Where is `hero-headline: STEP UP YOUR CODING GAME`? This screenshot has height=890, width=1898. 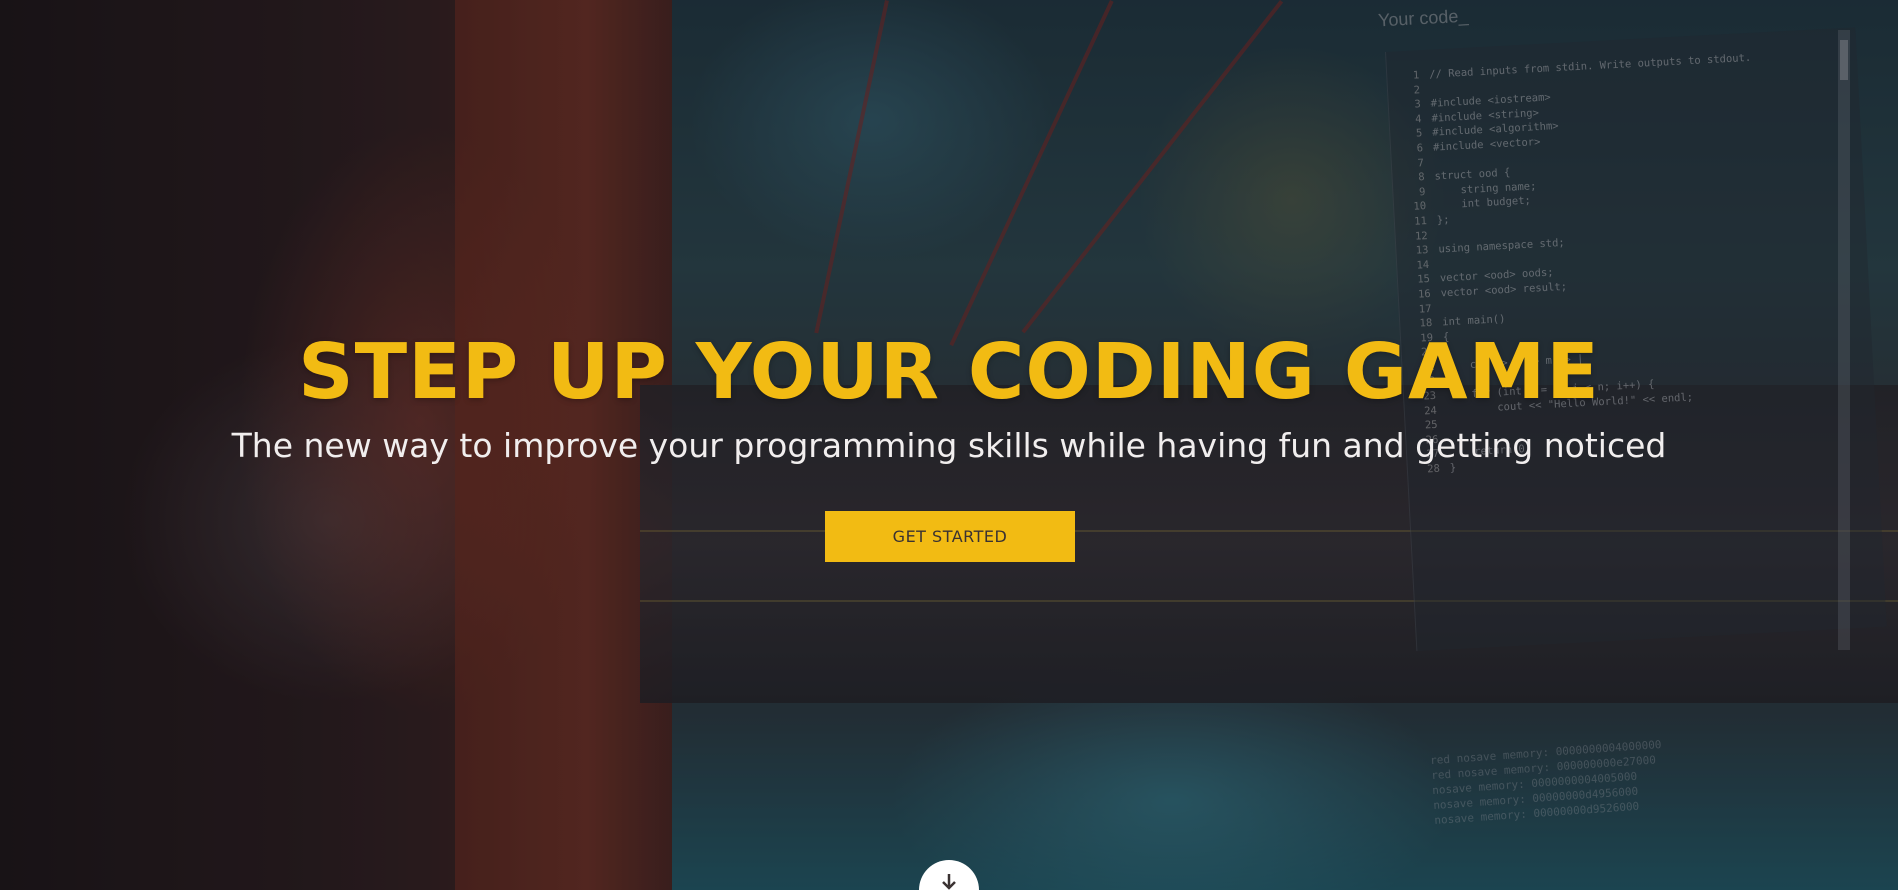 hero-headline: STEP UP YOUR CODING GAME is located at coordinates (949, 372).